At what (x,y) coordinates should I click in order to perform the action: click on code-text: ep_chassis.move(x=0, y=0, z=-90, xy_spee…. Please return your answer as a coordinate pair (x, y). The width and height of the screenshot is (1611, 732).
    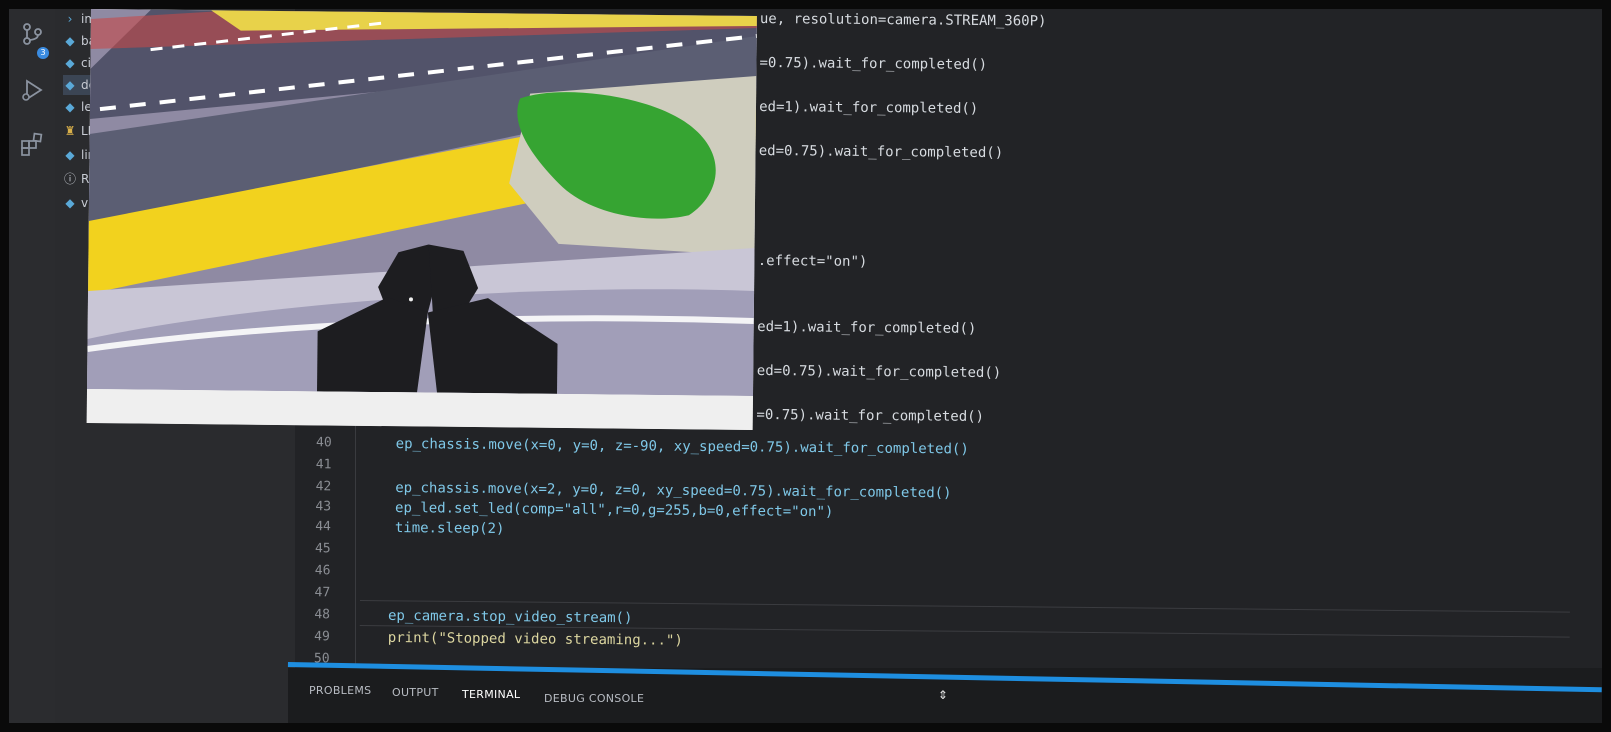
    Looking at the image, I should click on (682, 446).